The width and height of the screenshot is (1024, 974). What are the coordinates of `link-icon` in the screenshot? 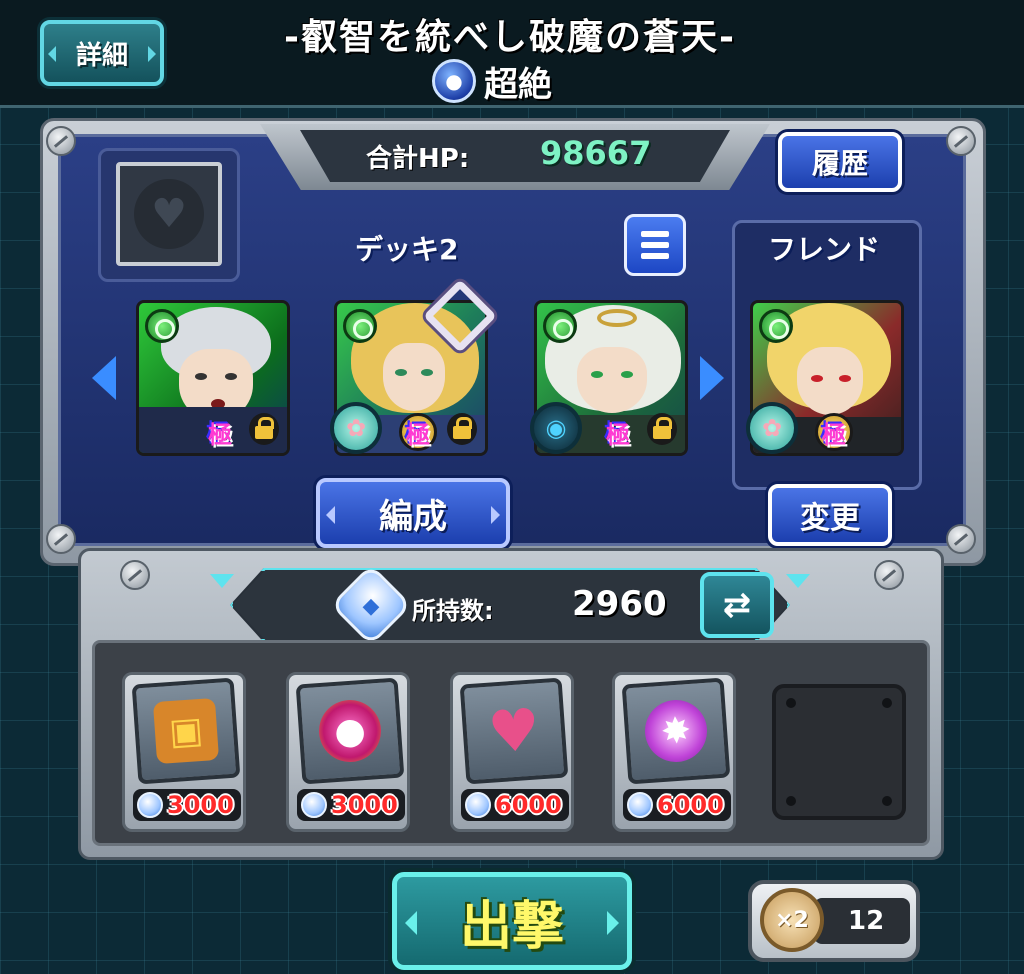 It's located at (460, 316).